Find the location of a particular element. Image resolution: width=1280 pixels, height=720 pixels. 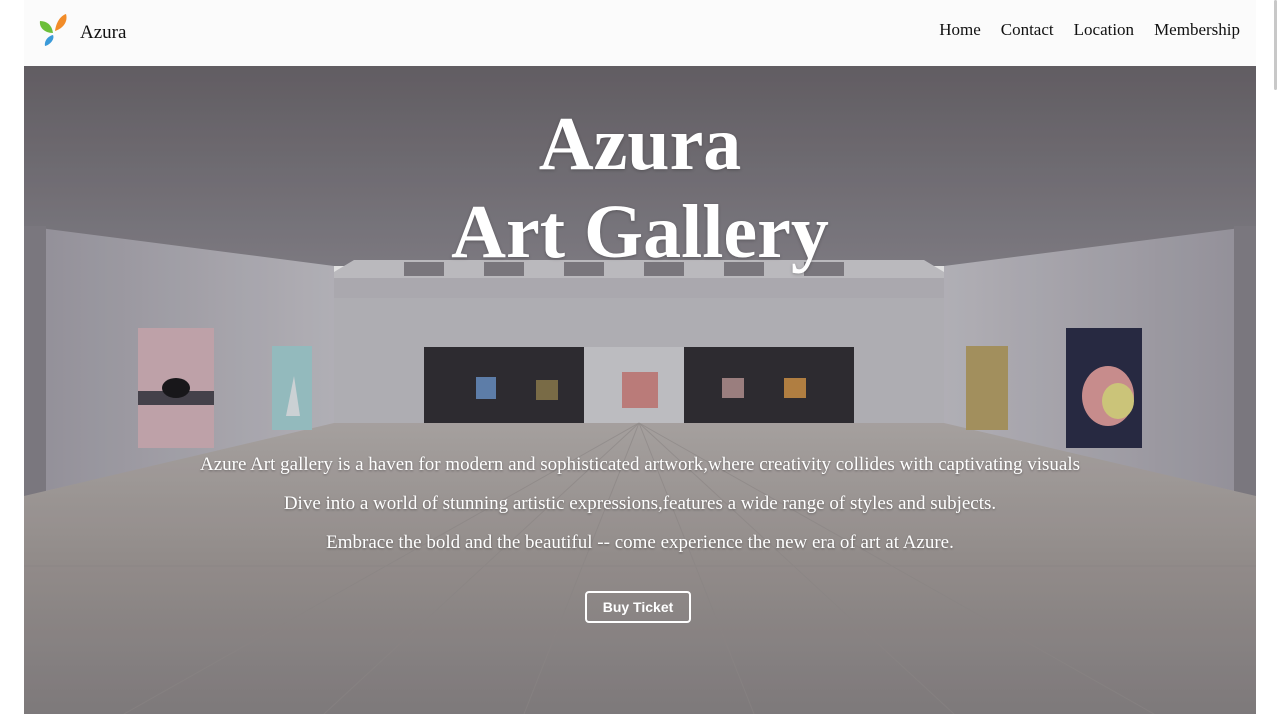

scrollbar is located at coordinates (1276, 360).